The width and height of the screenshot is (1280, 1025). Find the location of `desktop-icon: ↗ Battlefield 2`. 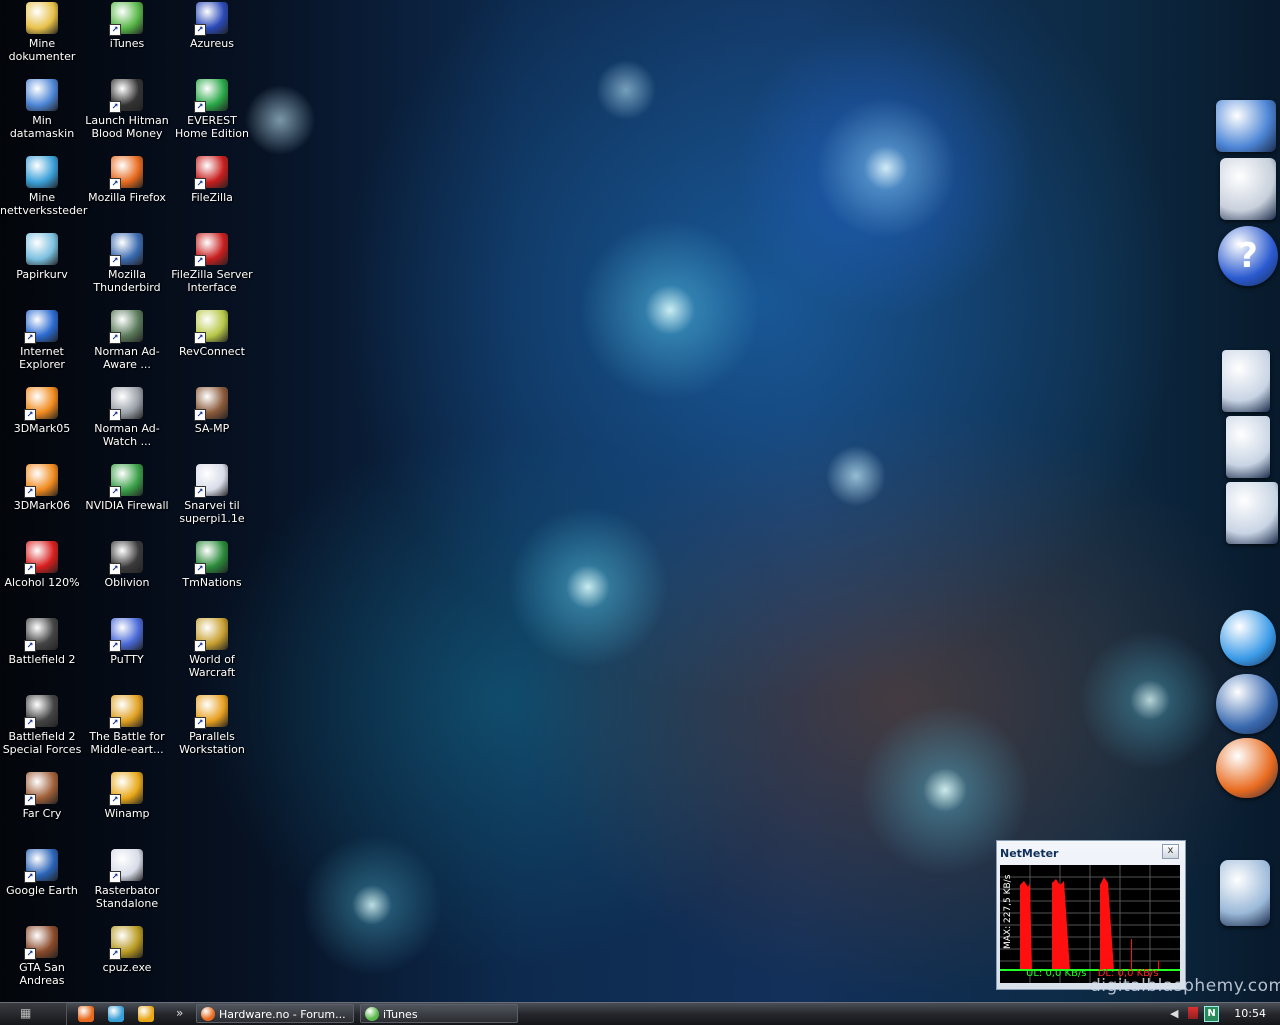

desktop-icon: ↗ Battlefield 2 is located at coordinates (42, 642).